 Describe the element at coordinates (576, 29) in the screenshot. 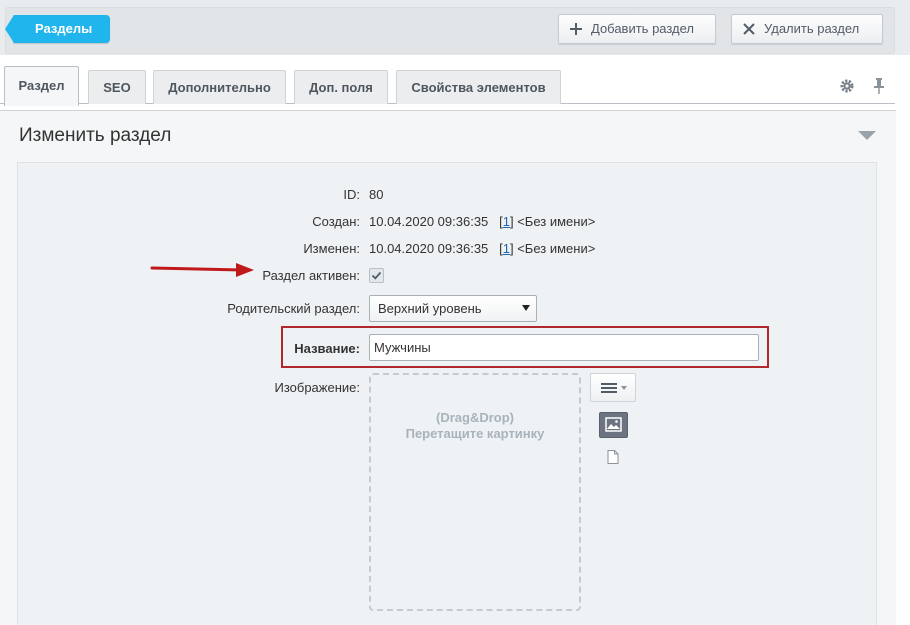

I see `plus-icon` at that location.